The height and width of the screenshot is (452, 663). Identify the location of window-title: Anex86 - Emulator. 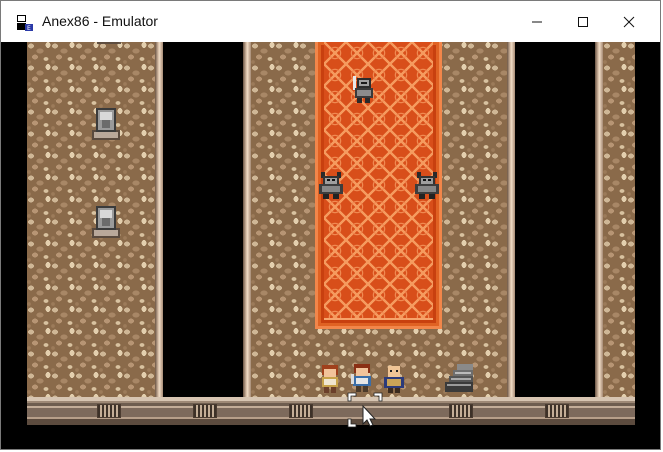
(100, 21).